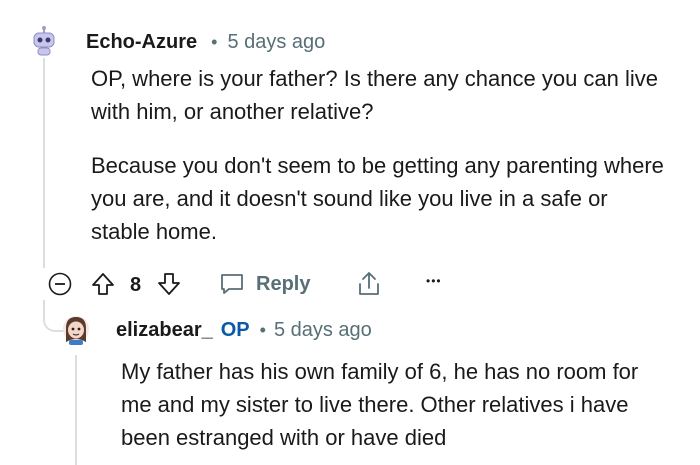 The height and width of the screenshot is (465, 700). Describe the element at coordinates (235, 329) in the screenshot. I see `op-badge: OP` at that location.